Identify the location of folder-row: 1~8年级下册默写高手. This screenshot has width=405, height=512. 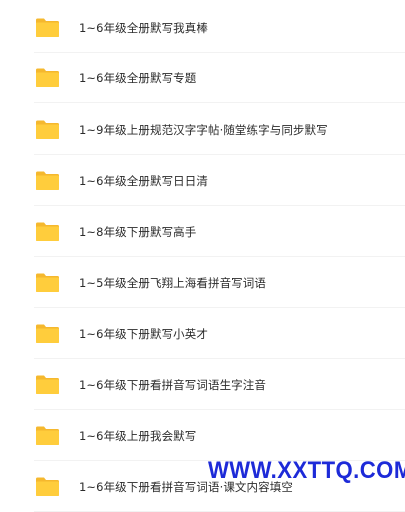
(202, 231).